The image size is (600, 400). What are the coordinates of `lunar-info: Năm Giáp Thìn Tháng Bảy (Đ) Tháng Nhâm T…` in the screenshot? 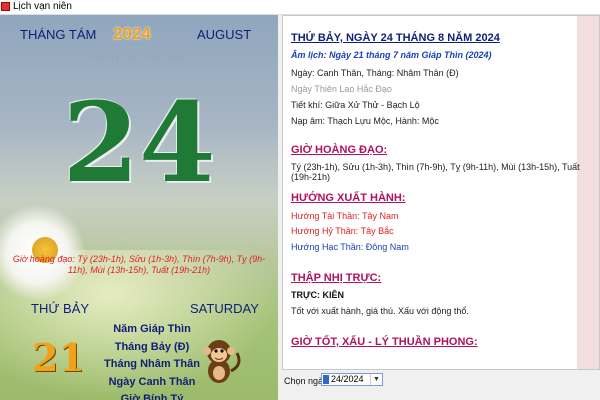 It's located at (152, 360).